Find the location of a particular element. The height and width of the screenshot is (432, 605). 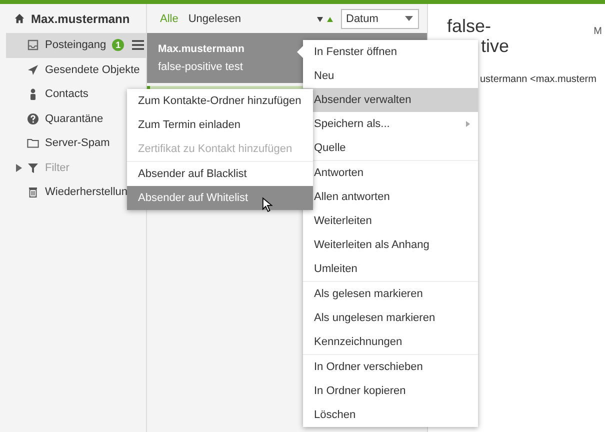

folder-icon is located at coordinates (33, 143).